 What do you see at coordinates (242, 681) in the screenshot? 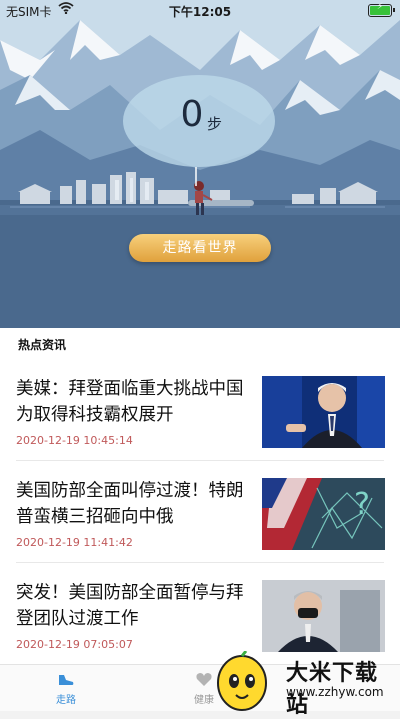
I see `rice-mascot-logo` at bounding box center [242, 681].